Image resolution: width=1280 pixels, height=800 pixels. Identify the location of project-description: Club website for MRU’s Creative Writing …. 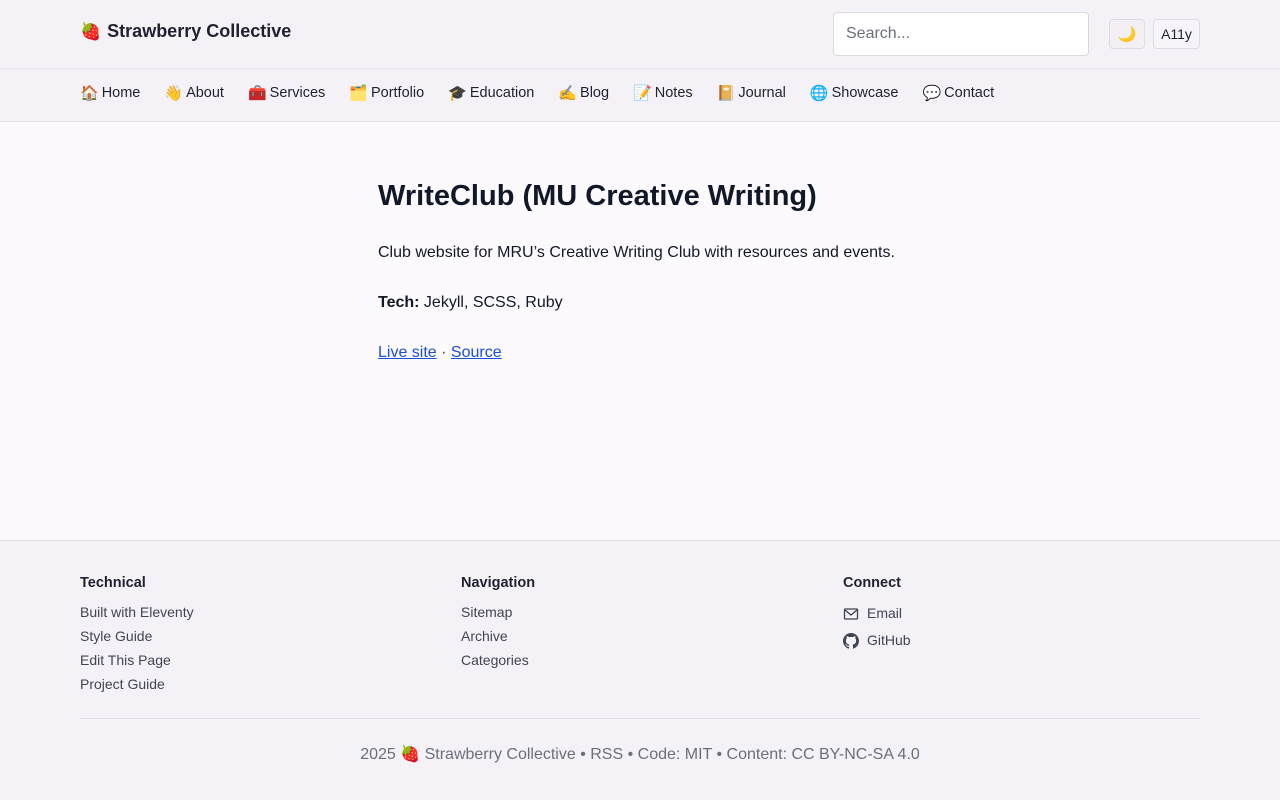
(636, 252).